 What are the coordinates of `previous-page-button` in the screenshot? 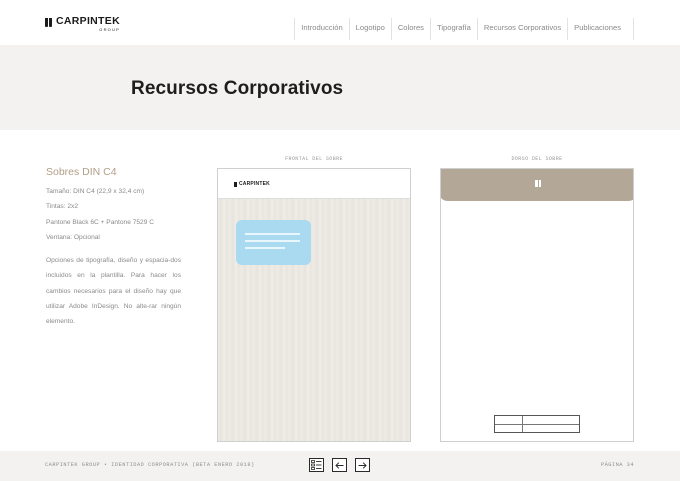 It's located at (339, 465).